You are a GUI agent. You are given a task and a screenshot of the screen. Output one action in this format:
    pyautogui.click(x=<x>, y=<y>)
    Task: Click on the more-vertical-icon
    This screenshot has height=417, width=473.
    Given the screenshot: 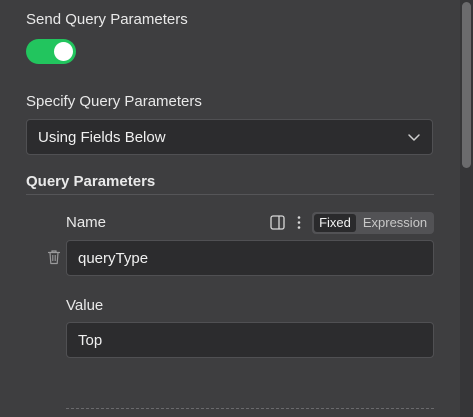 What is the action you would take?
    pyautogui.click(x=299, y=222)
    